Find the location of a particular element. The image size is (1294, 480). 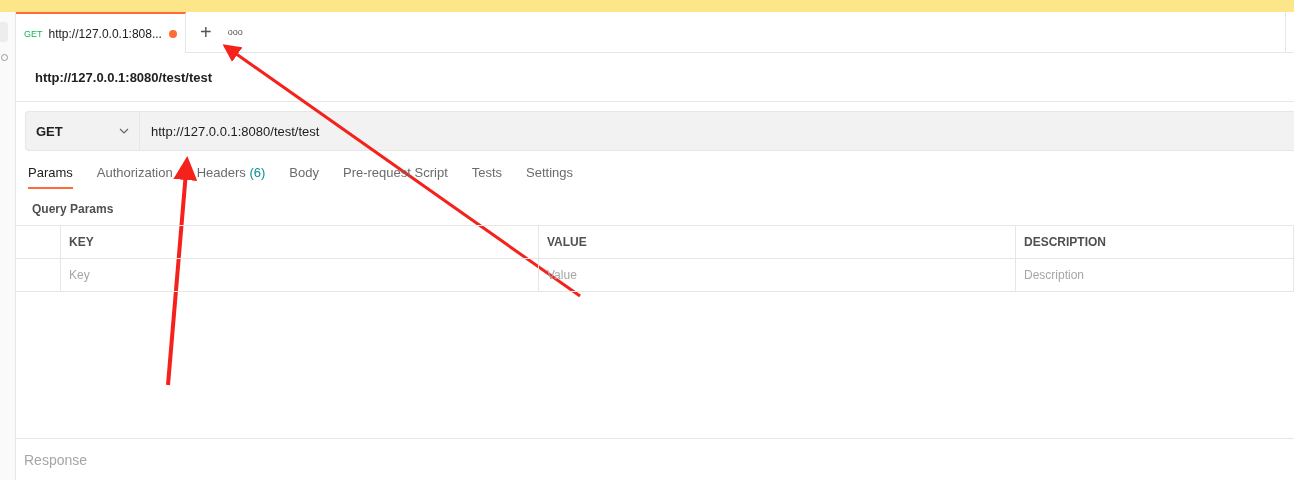

new-tab-button: + is located at coordinates (206, 32).